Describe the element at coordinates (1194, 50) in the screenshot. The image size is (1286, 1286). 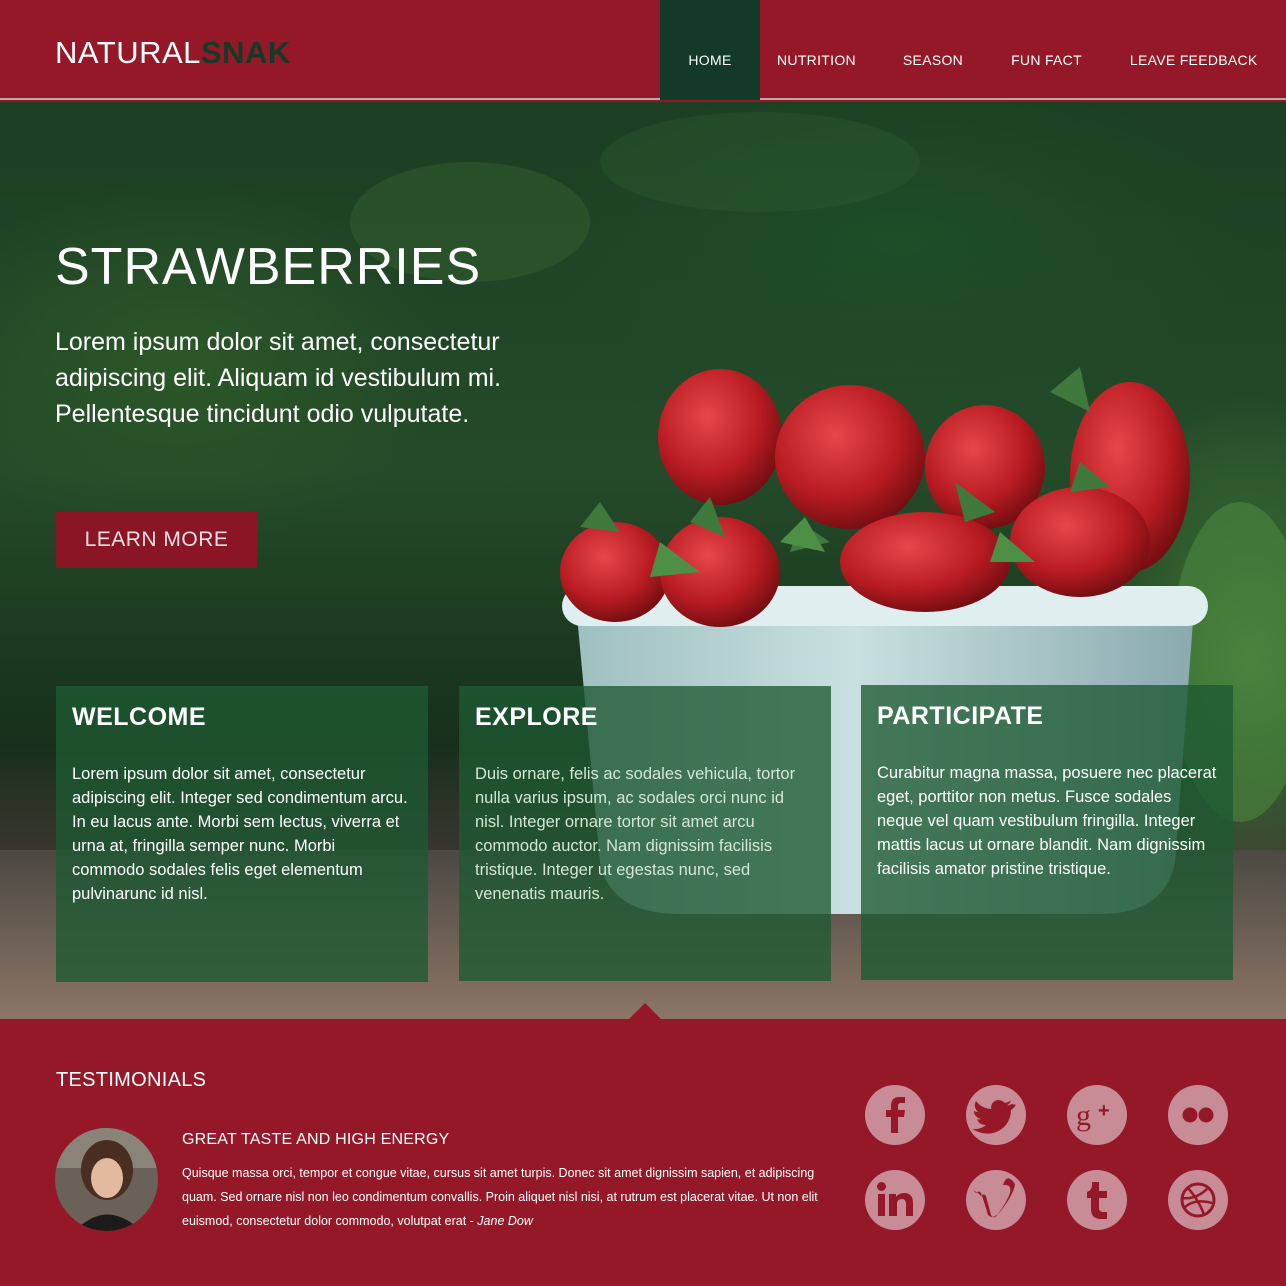
I see `nav-leave-feedback: LEAVE FEEDBACK` at that location.